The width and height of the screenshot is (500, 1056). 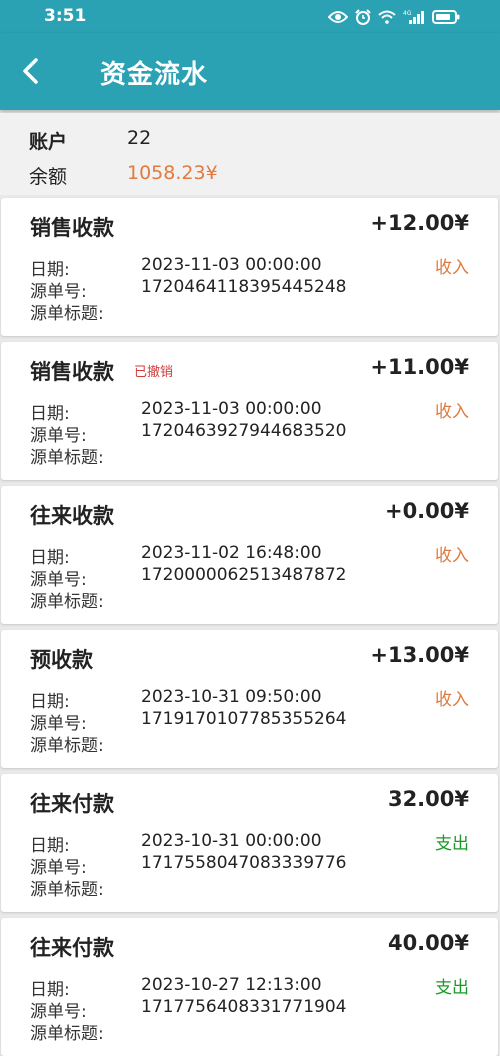 I want to click on eye-icon, so click(x=338, y=17).